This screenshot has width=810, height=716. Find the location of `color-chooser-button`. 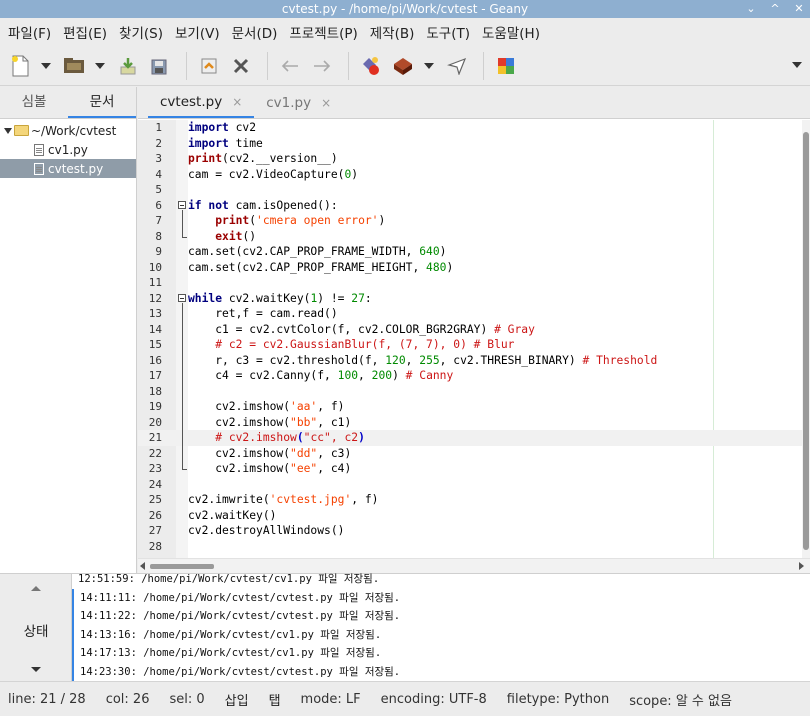

color-chooser-button is located at coordinates (506, 66).